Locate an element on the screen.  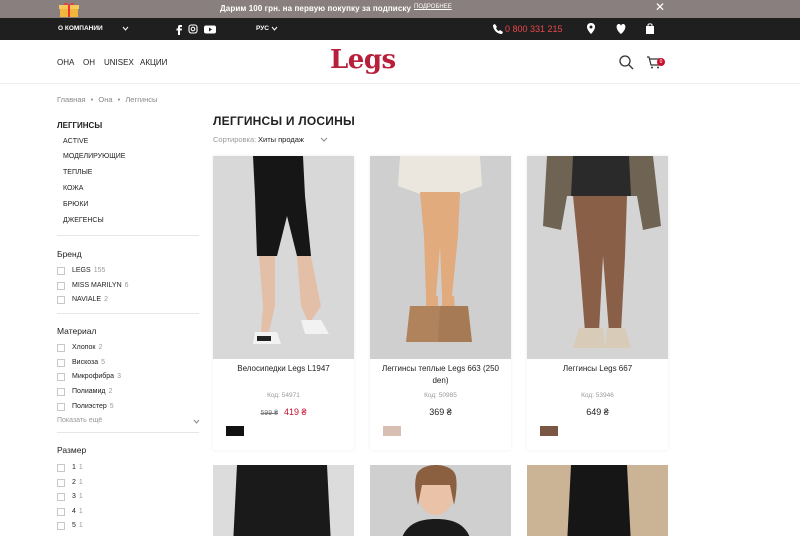
material-option: Вискоза 5 is located at coordinates (88, 362).